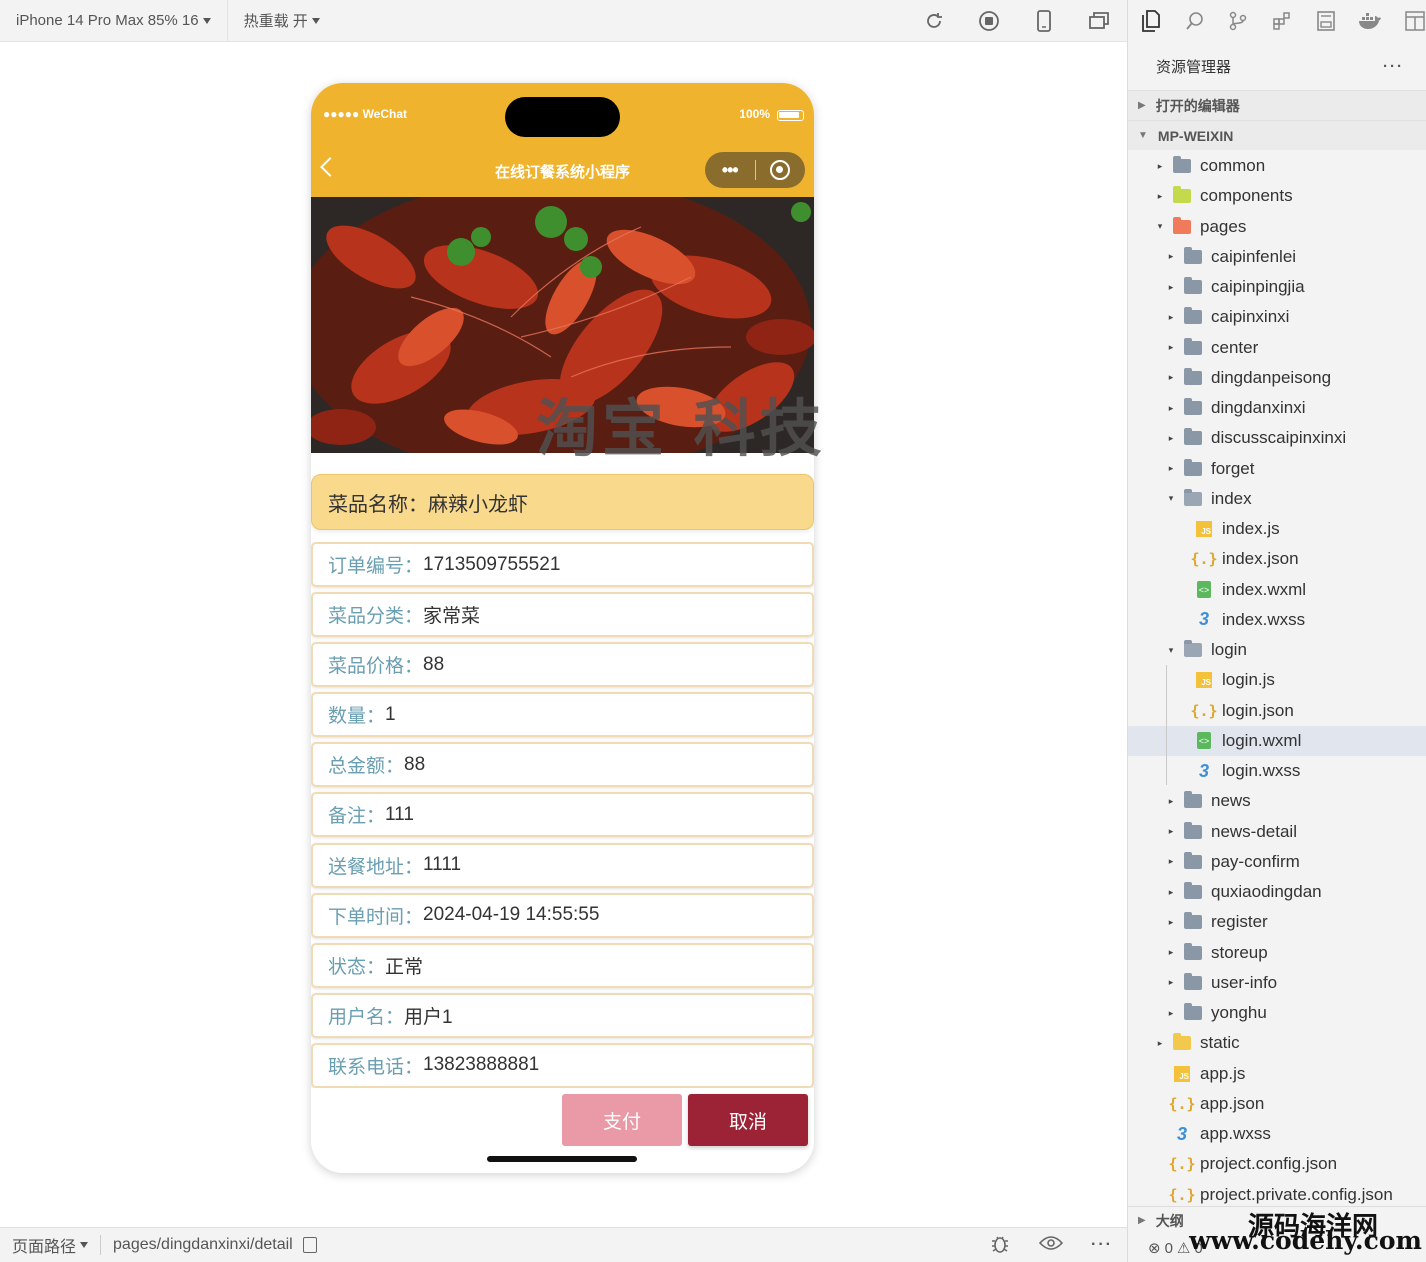 The width and height of the screenshot is (1426, 1262). Describe the element at coordinates (1239, 952) in the screenshot. I see `tree-item-label: storeup` at that location.